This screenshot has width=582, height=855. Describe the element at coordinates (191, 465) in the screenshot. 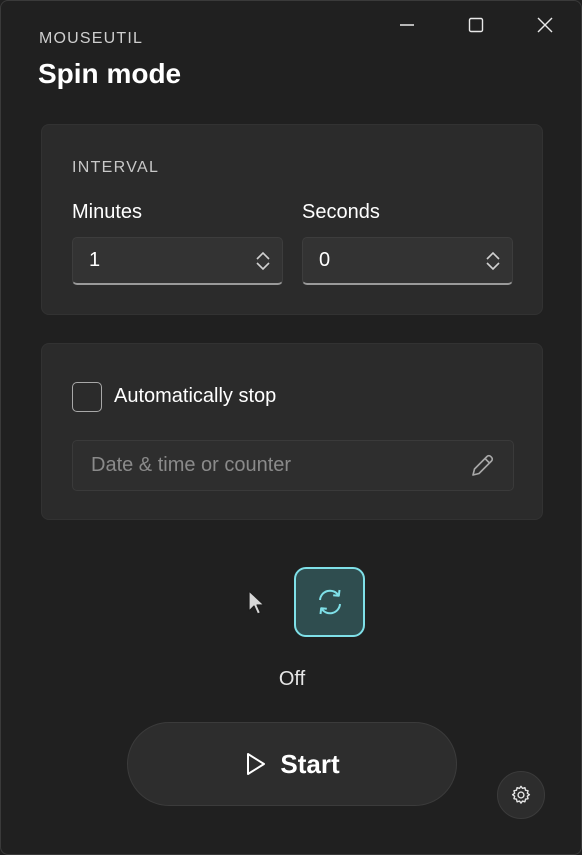

I see `stop-condition-placeholder: Date & time or counter` at that location.